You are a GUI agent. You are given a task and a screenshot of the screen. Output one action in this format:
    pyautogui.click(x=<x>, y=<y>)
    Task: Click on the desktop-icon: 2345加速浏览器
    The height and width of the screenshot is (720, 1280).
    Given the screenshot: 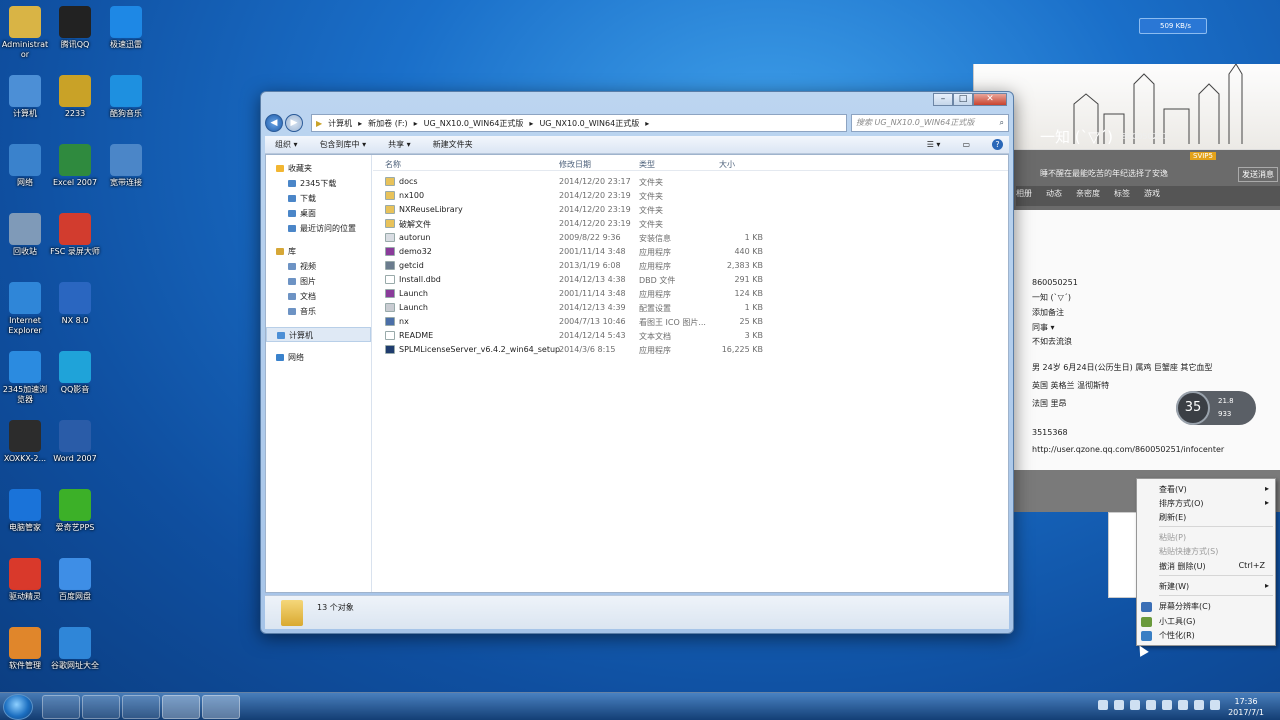 What is the action you would take?
    pyautogui.click(x=25, y=378)
    